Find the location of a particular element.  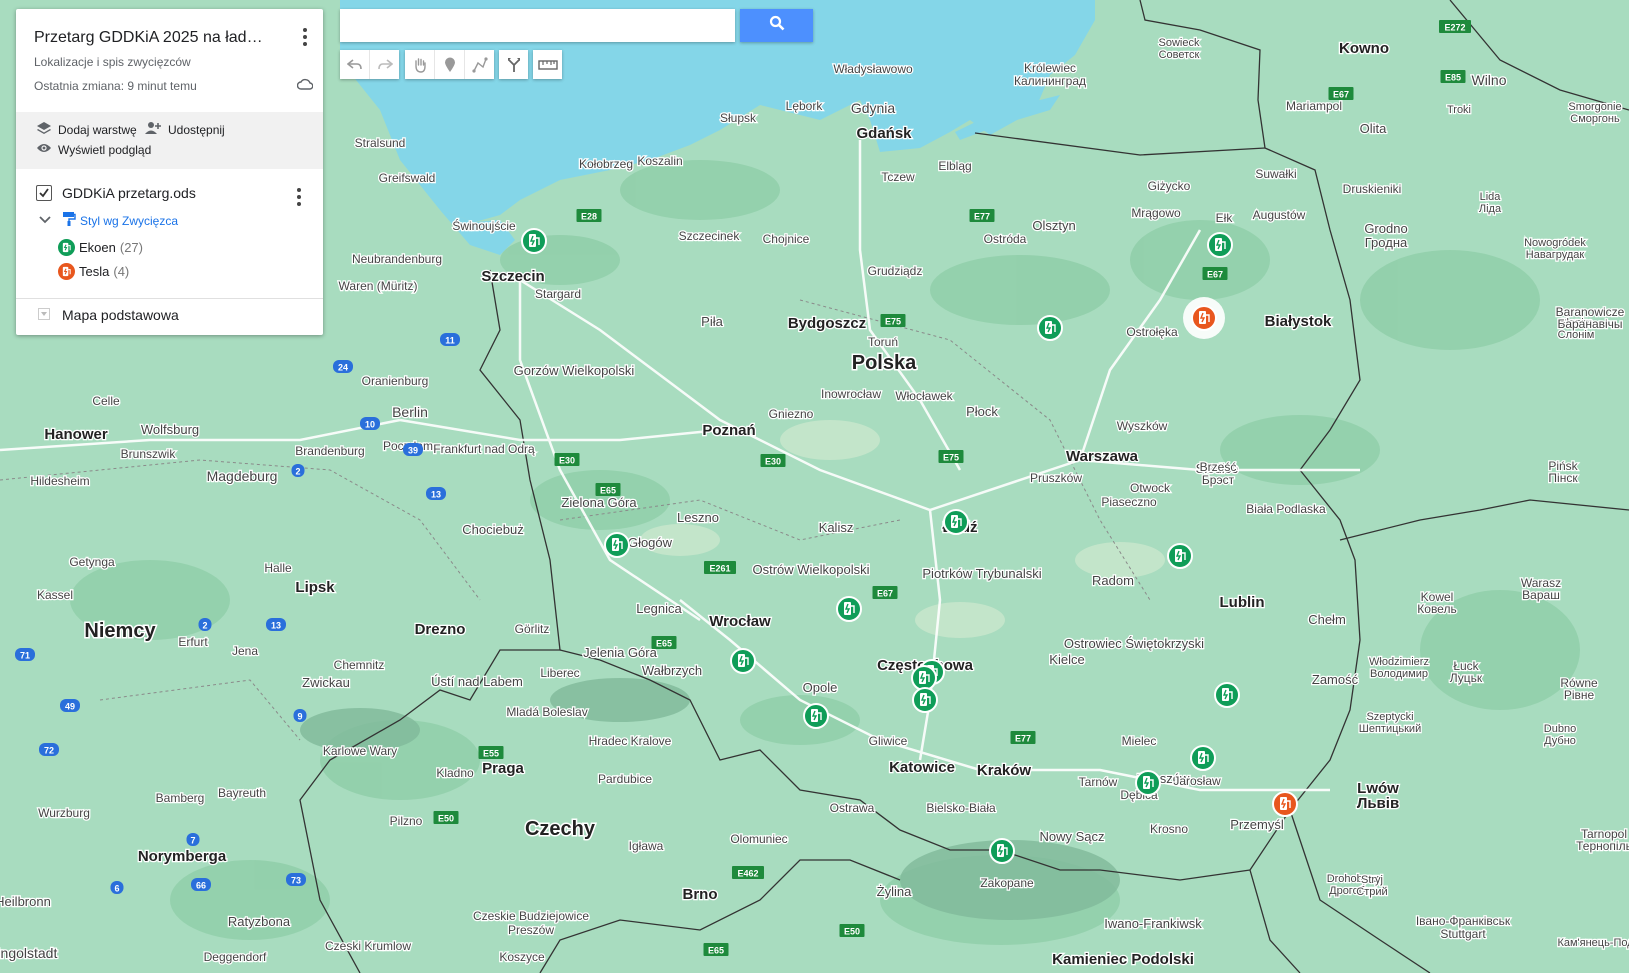

svg-text: E65 is located at coordinates (716, 951).